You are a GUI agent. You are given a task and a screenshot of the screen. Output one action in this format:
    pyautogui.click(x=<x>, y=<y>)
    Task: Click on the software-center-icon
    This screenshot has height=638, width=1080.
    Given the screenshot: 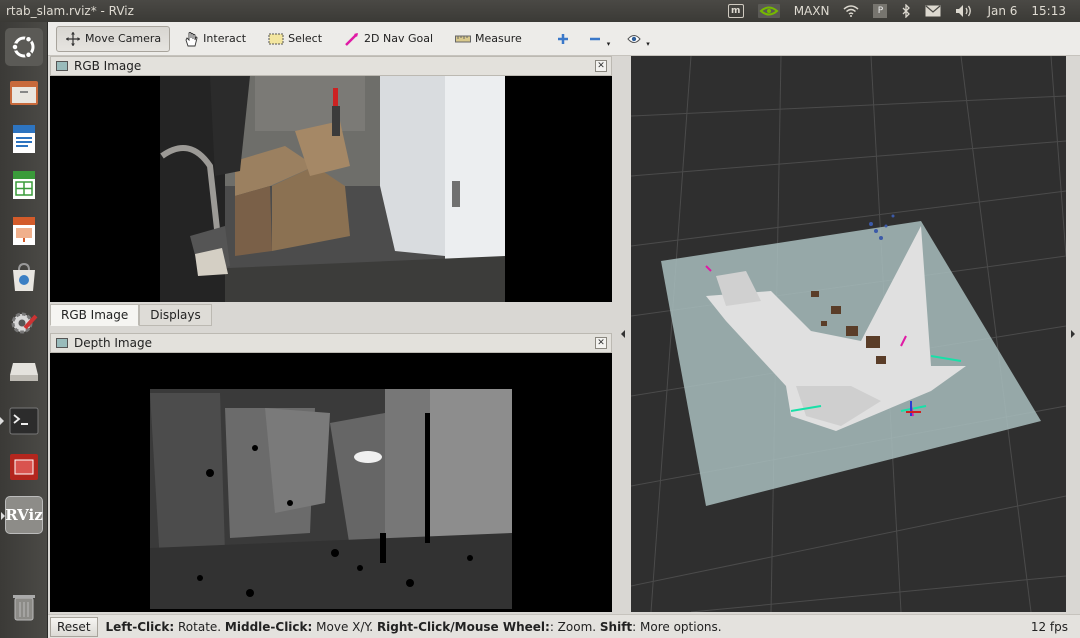 What is the action you would take?
    pyautogui.click(x=24, y=277)
    